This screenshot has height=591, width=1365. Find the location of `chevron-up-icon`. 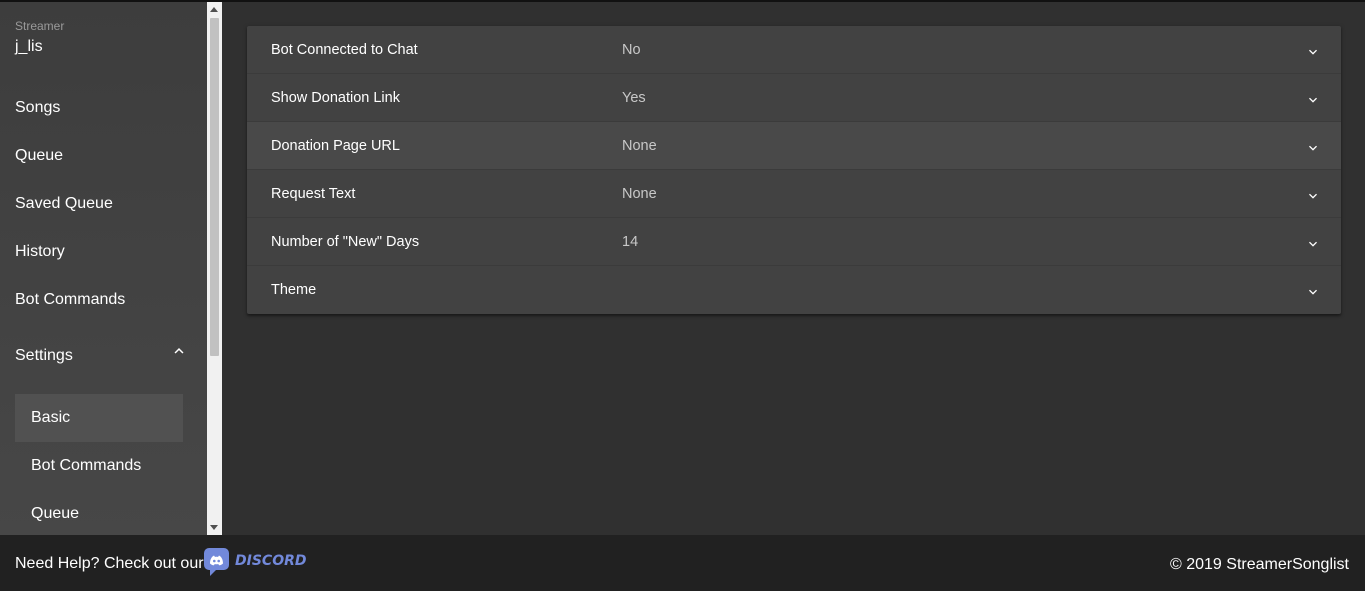

chevron-up-icon is located at coordinates (179, 351).